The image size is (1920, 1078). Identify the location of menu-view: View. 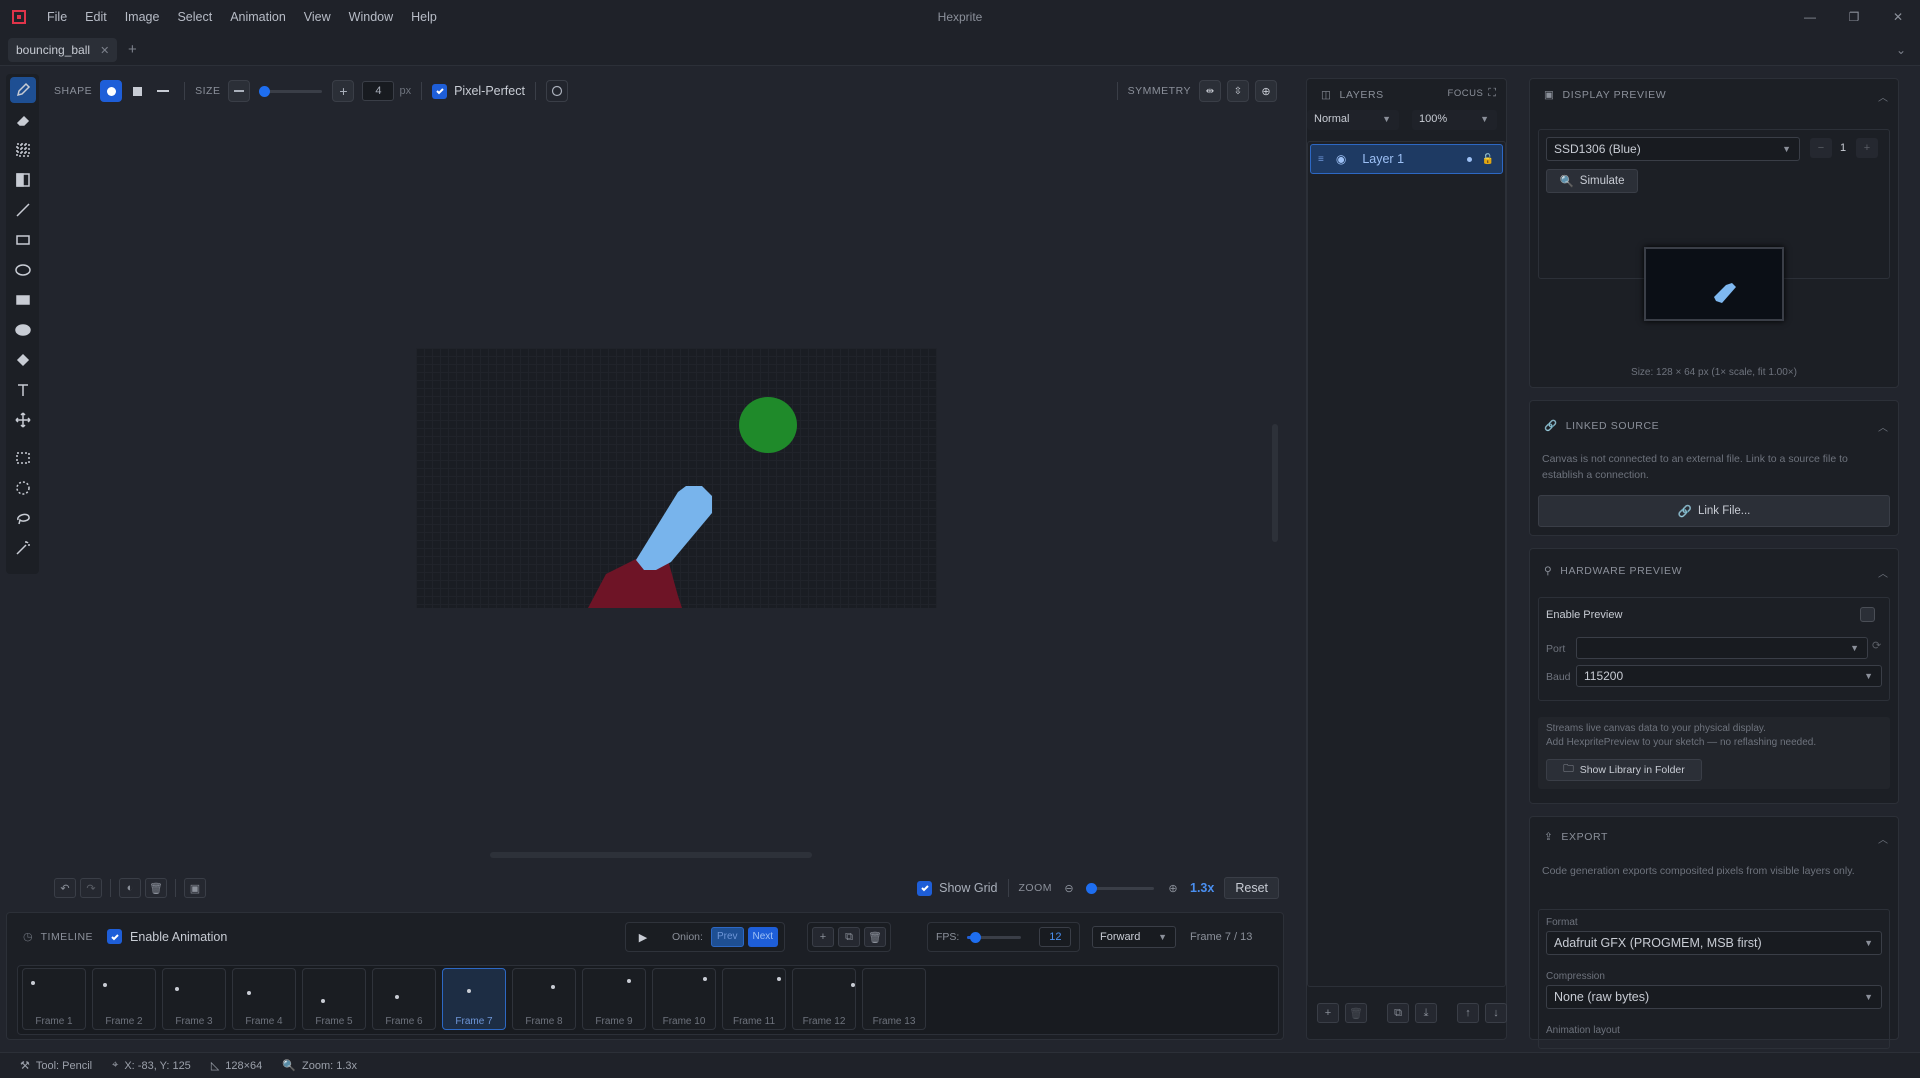
(317, 17).